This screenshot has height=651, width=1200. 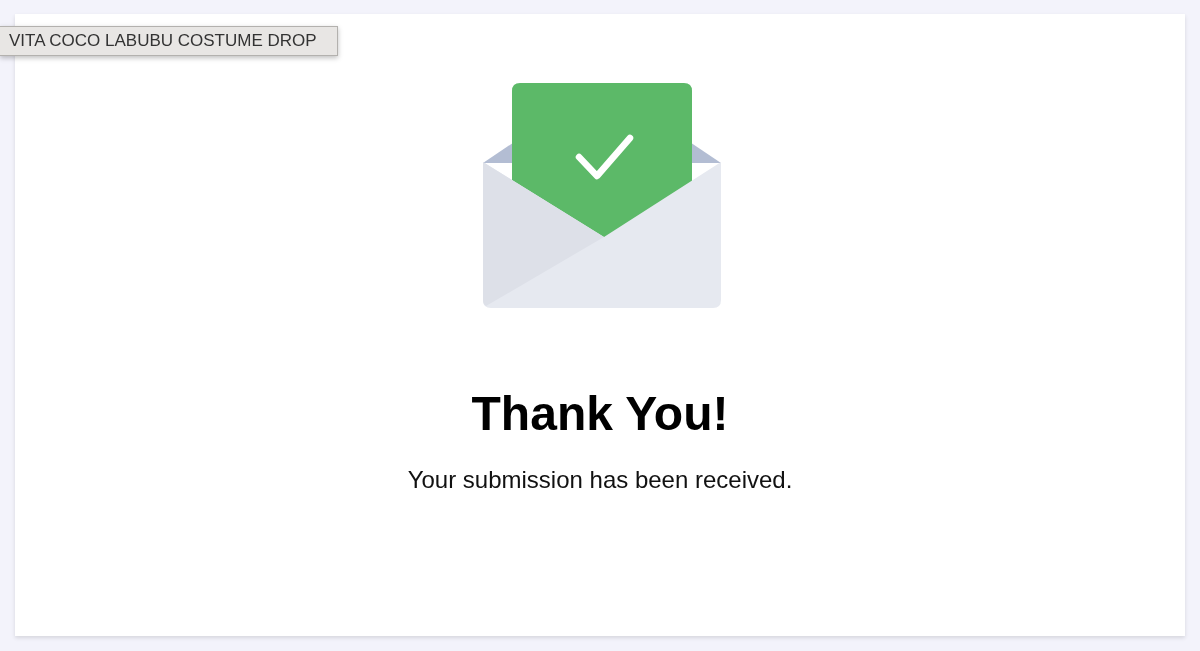 I want to click on title-tooltip: VITA COCO LABUBU COSTUME DROP, so click(x=169, y=41).